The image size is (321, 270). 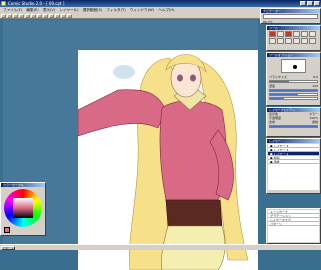 What do you see at coordinates (160, 3) in the screenshot?
I see `titlebar: Comic Studio 2.0 - [ 00.cpt ]` at bounding box center [160, 3].